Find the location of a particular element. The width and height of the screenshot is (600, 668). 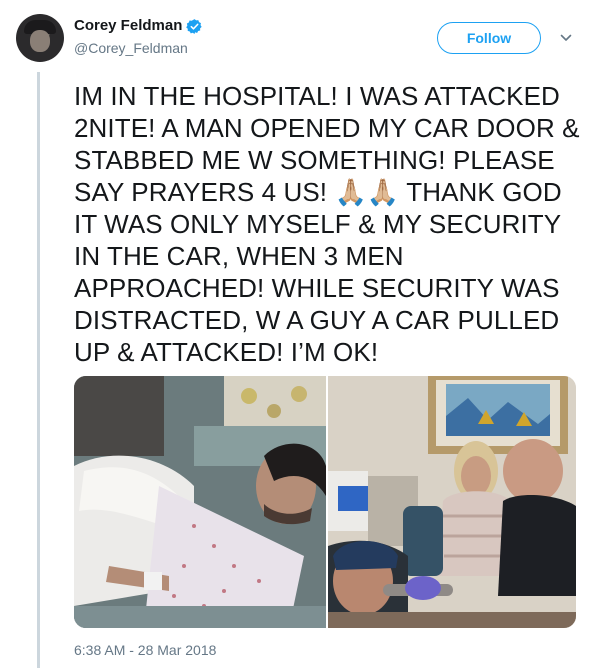

thread-line is located at coordinates (38, 370).